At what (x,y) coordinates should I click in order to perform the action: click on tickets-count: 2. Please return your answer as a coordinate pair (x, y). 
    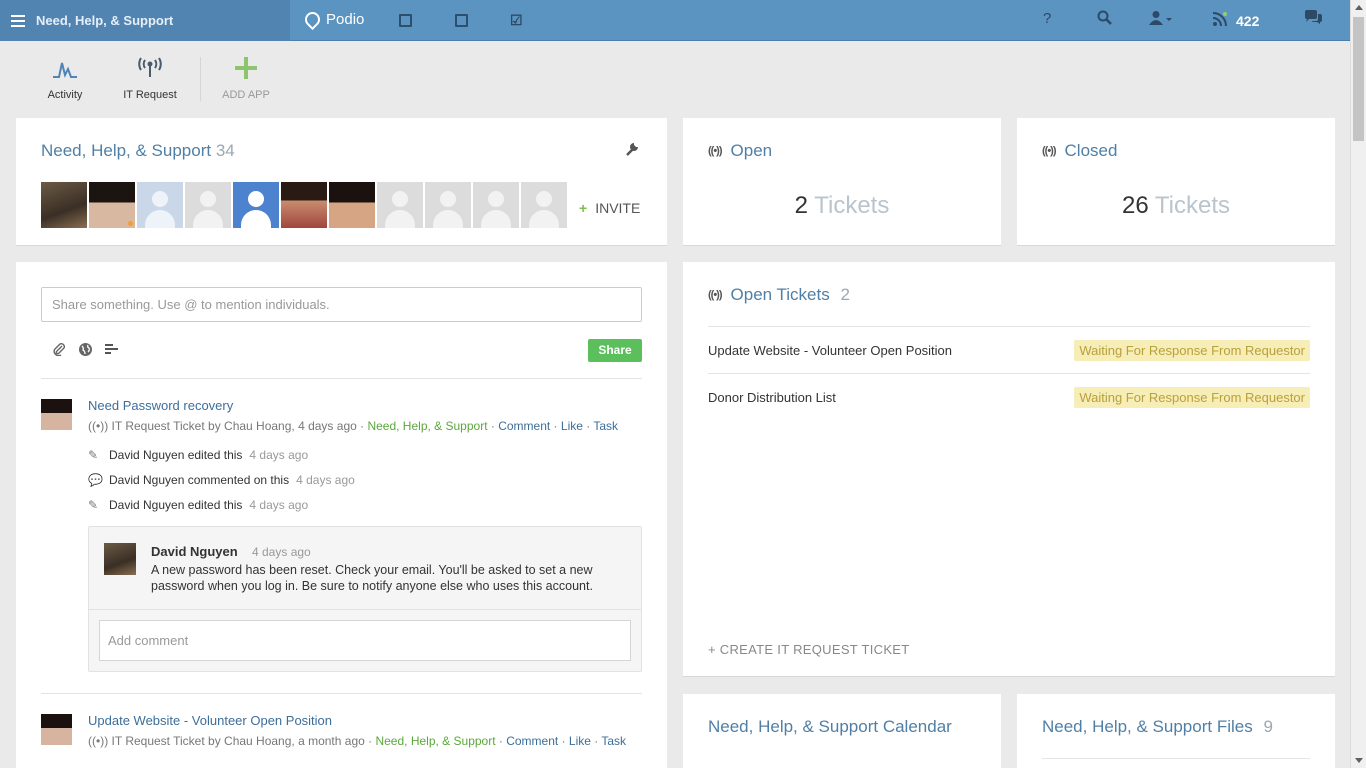
    Looking at the image, I should click on (845, 294).